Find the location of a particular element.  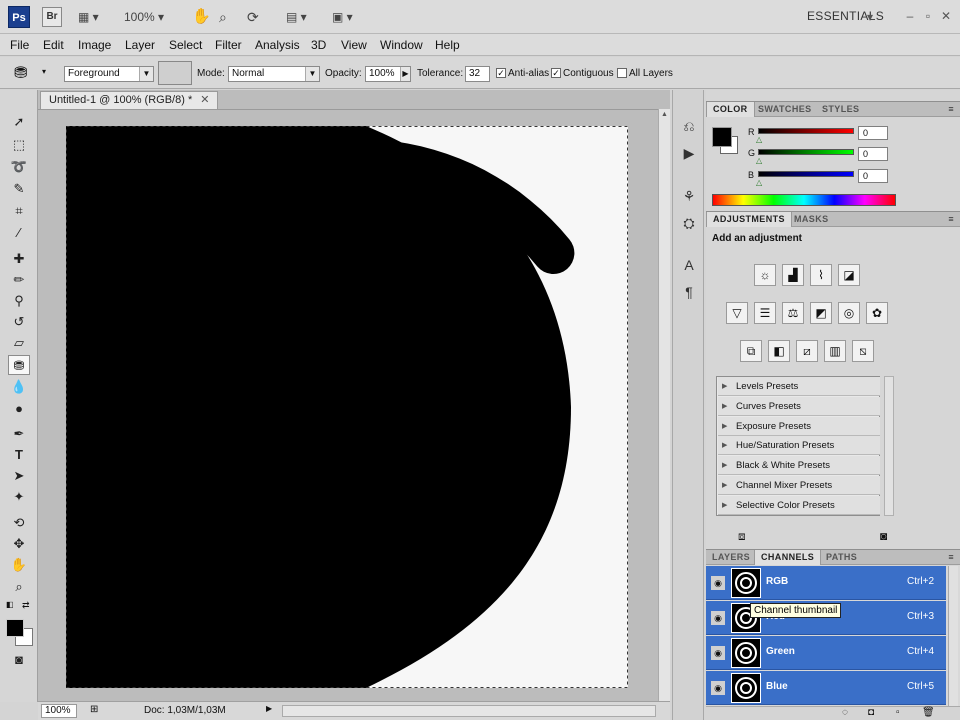

history-panel-icon: ⎌ is located at coordinates (689, 126).